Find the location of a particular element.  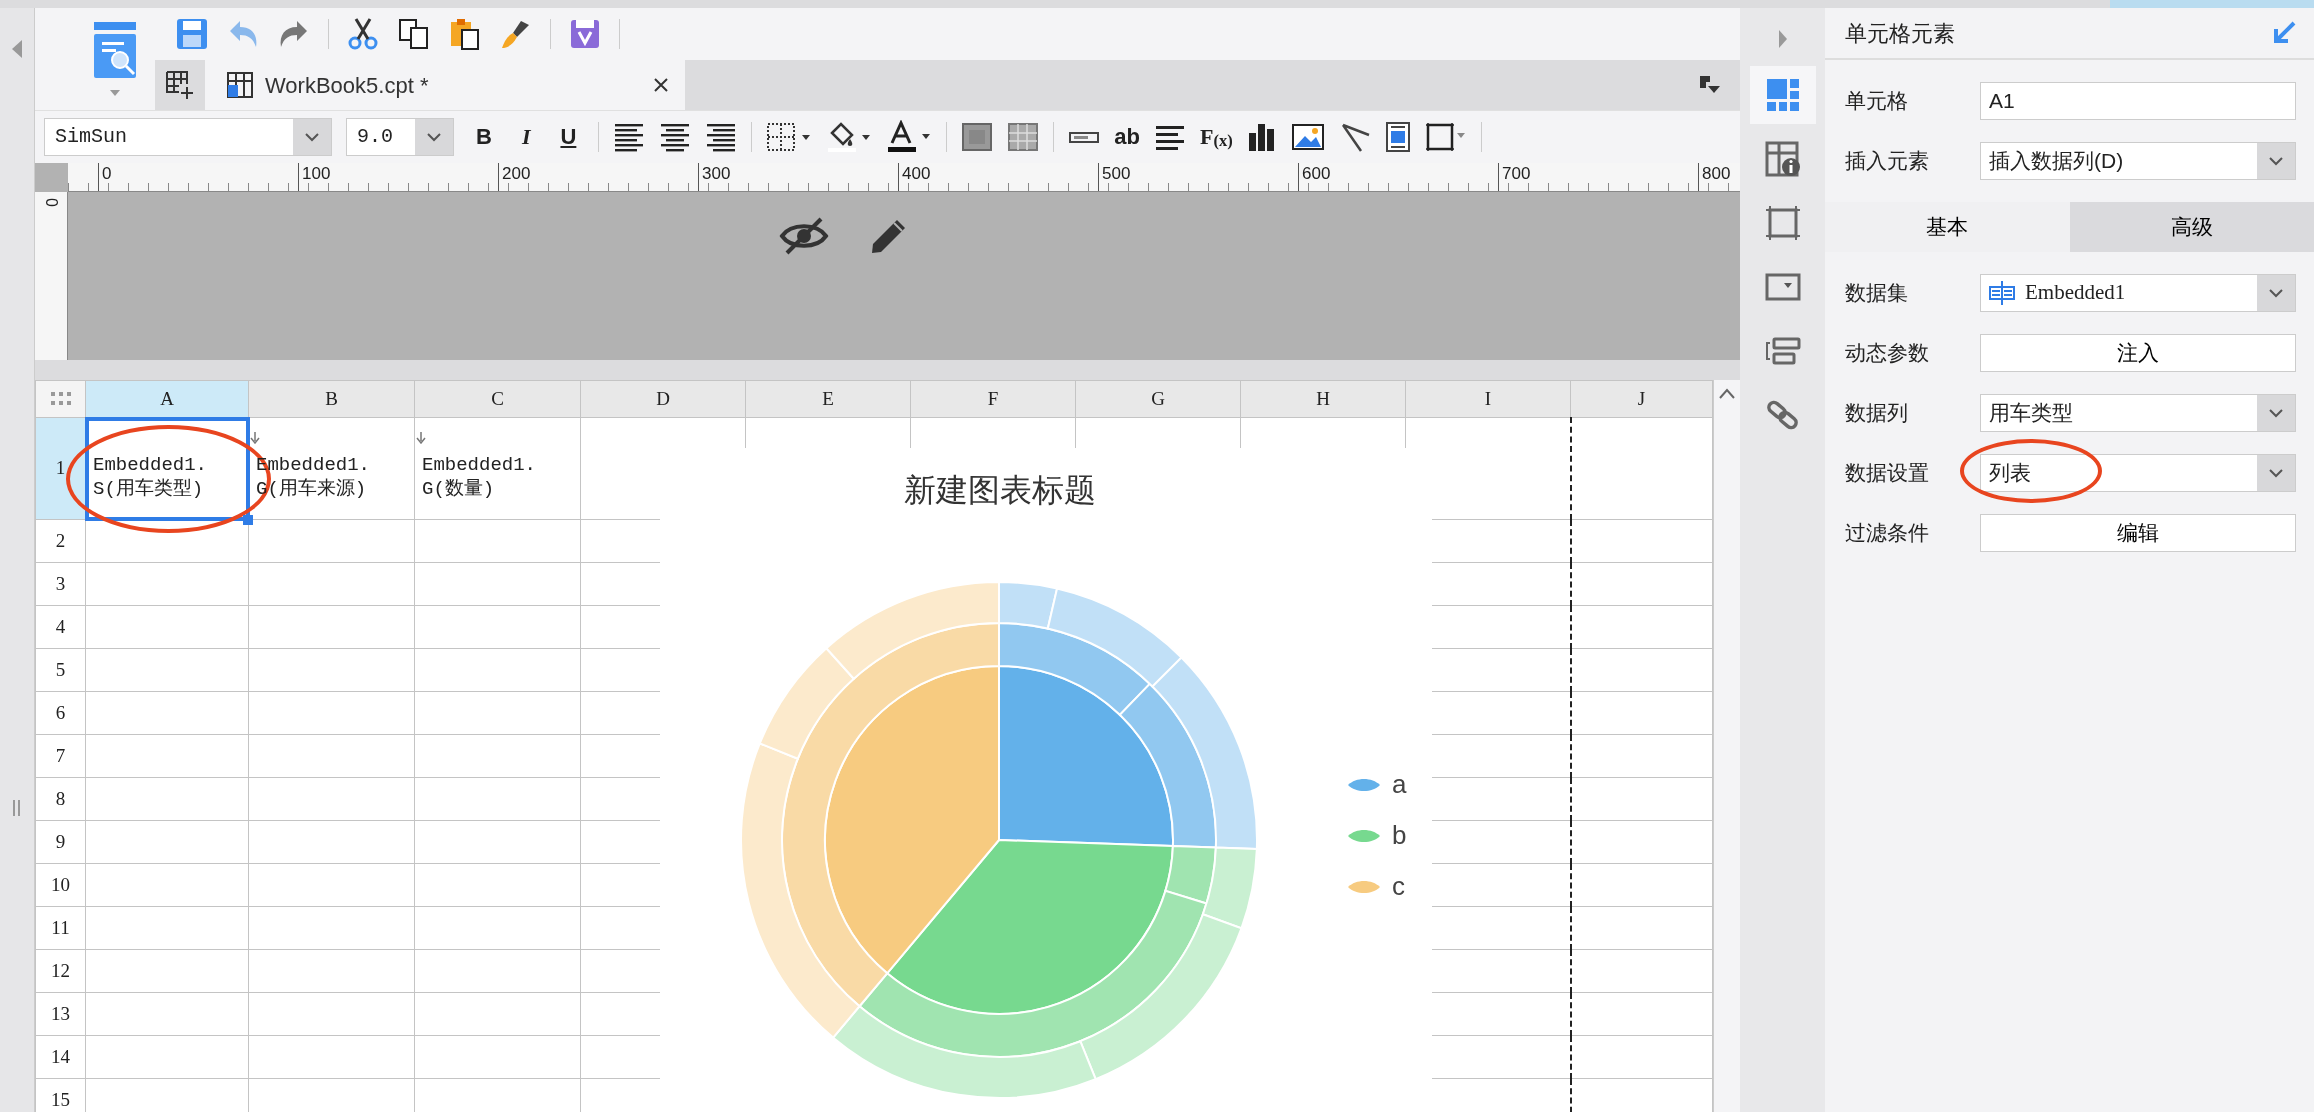

column-header: A is located at coordinates (167, 399).